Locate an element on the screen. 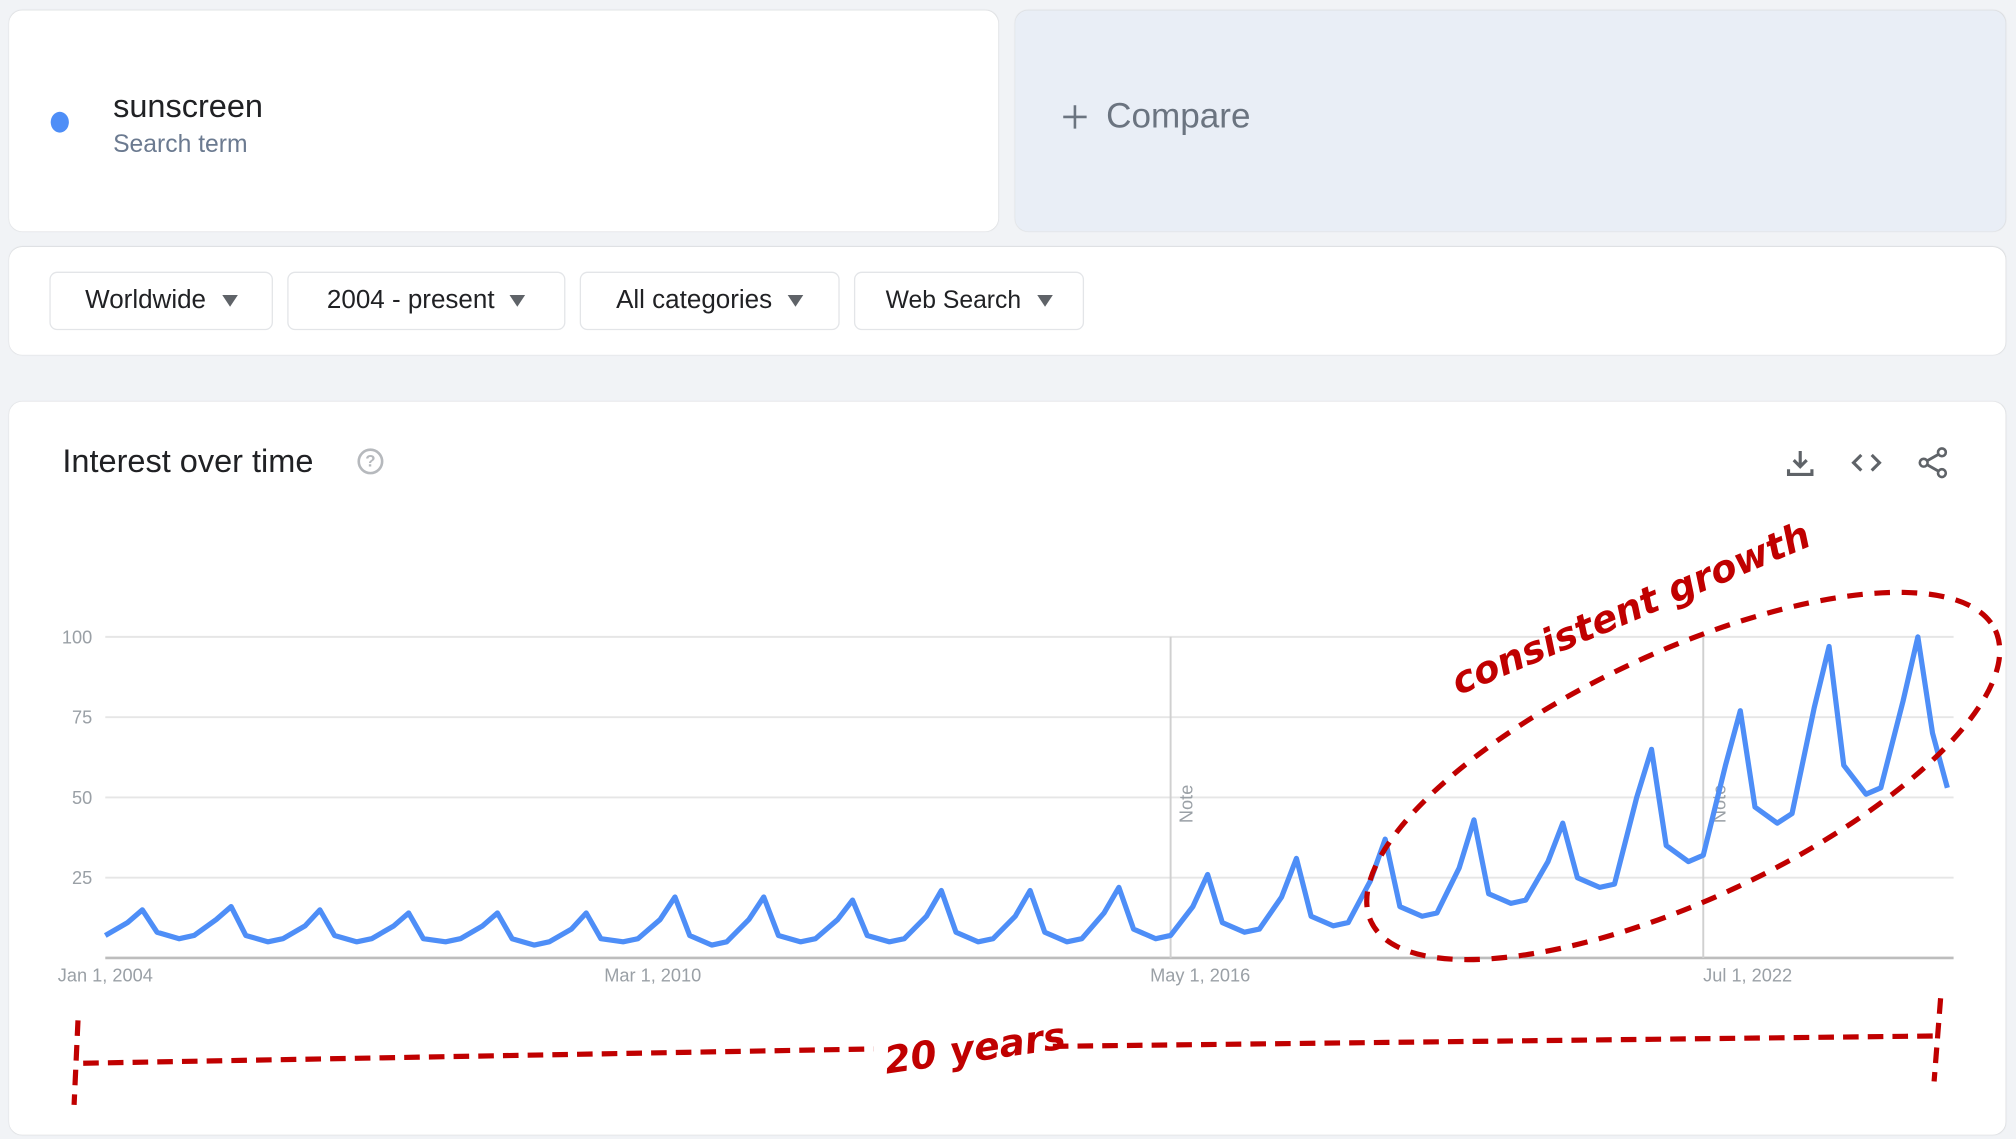  y-tick-label: 75 is located at coordinates (82, 718).